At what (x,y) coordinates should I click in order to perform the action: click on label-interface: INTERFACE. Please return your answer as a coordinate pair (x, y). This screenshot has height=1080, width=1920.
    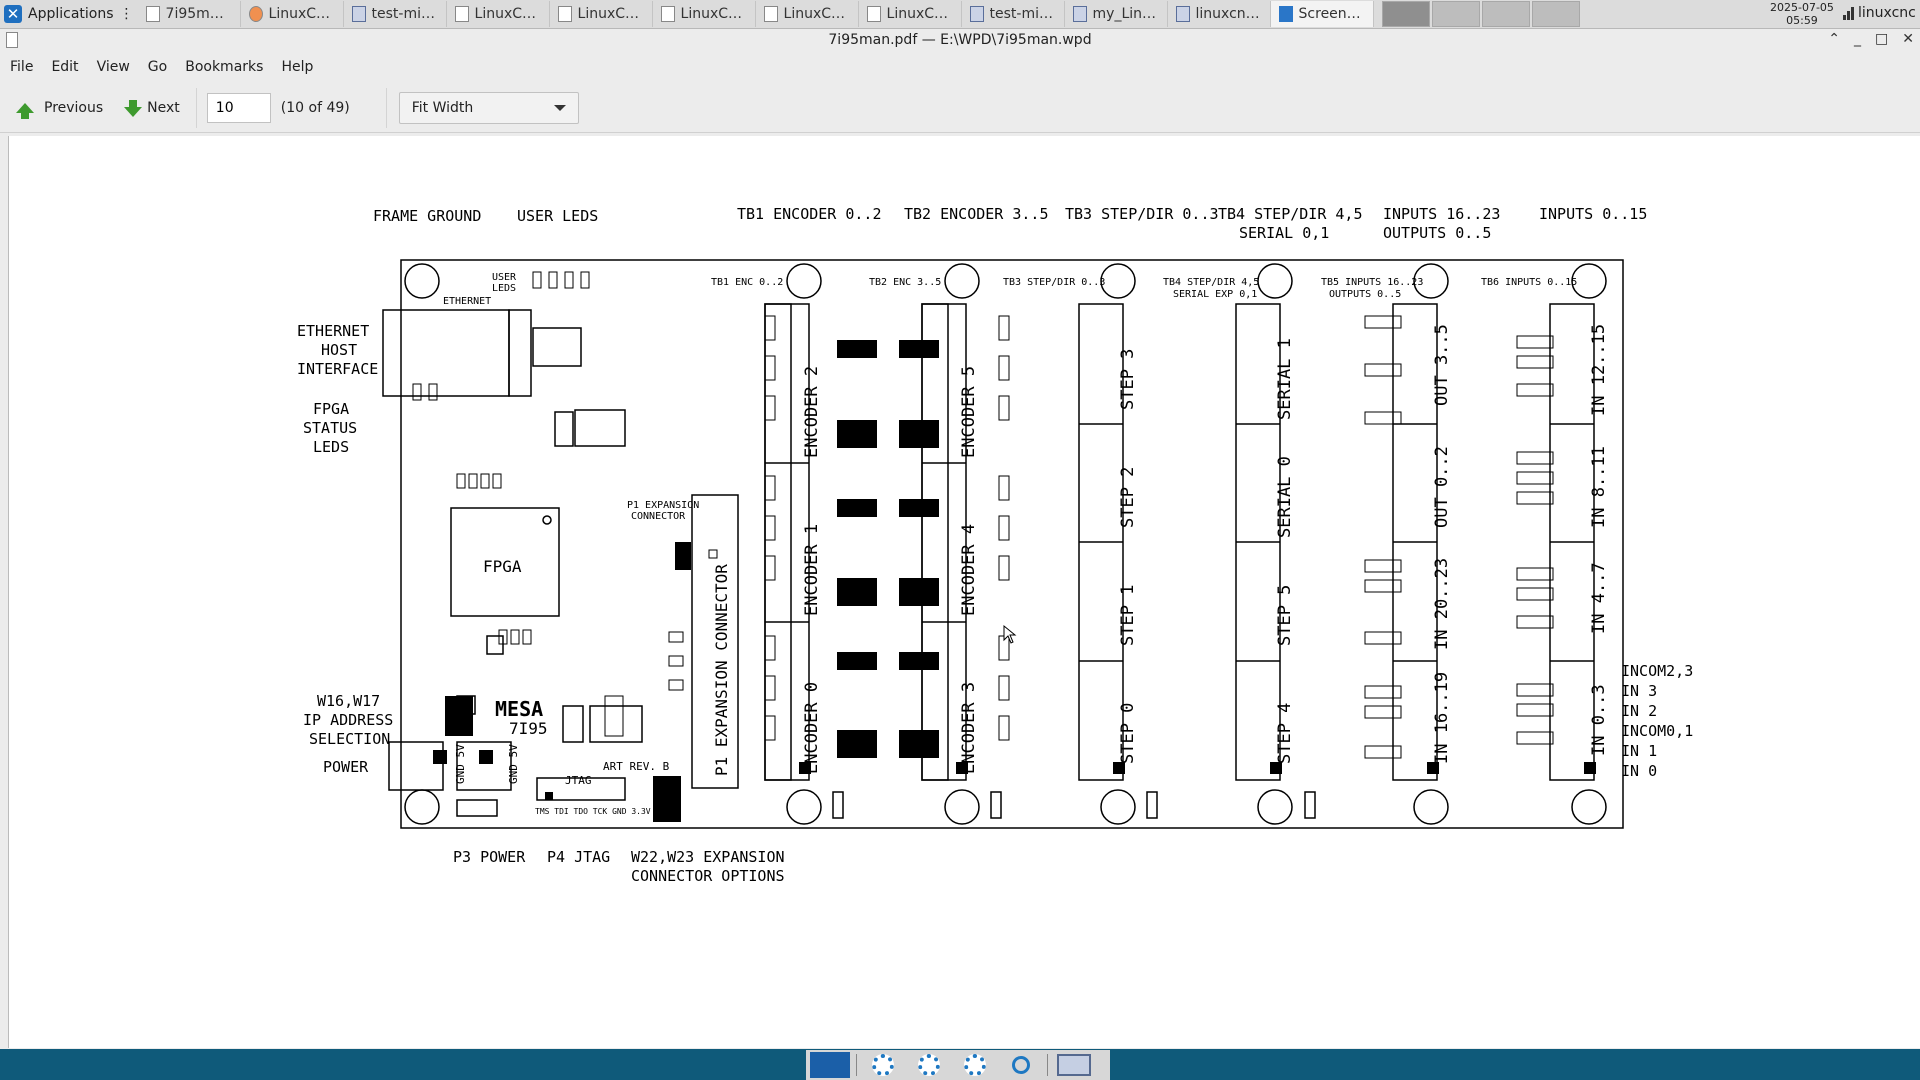
    Looking at the image, I should click on (337, 369).